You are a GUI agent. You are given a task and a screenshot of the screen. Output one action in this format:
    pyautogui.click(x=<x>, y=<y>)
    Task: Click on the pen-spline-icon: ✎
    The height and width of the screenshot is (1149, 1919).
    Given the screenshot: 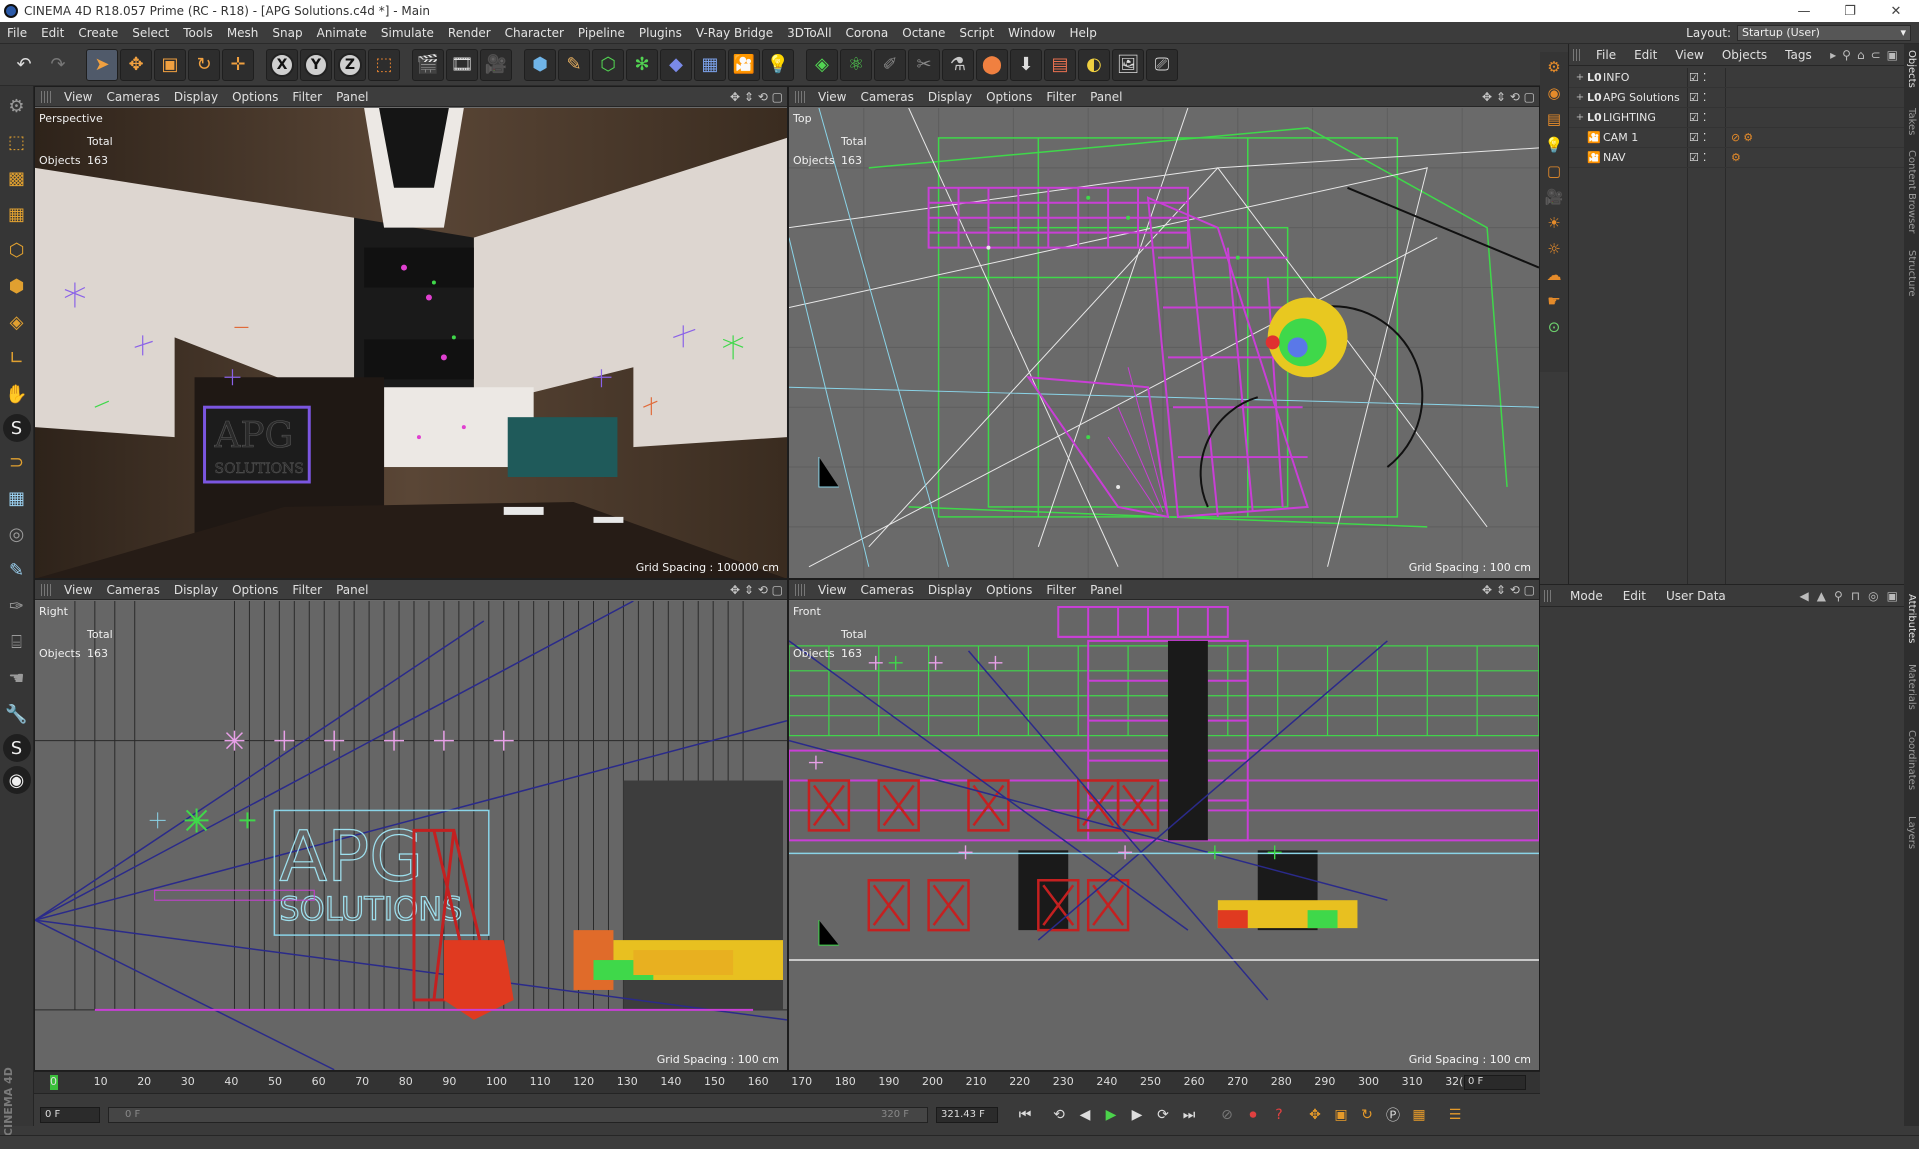 What is the action you would take?
    pyautogui.click(x=574, y=64)
    